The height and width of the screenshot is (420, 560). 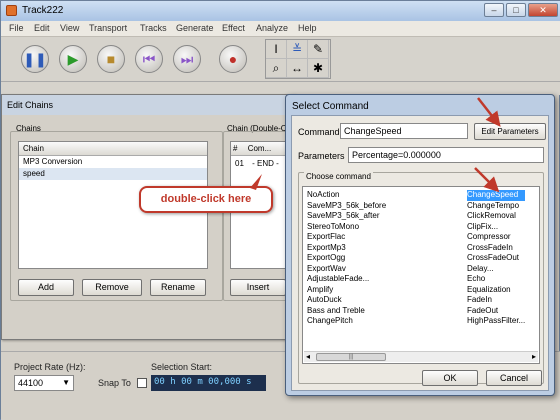 I want to click on annotation-arrows, so click(x=375, y=145).